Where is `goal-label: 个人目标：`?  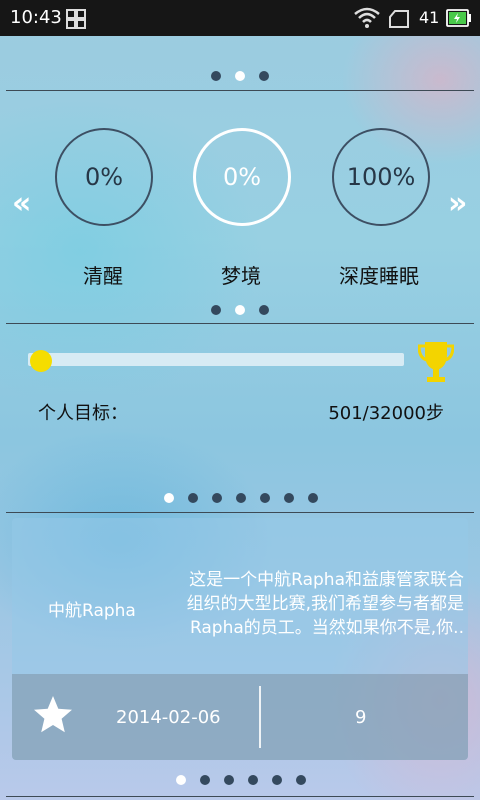
goal-label: 个人目标： is located at coordinates (83, 413).